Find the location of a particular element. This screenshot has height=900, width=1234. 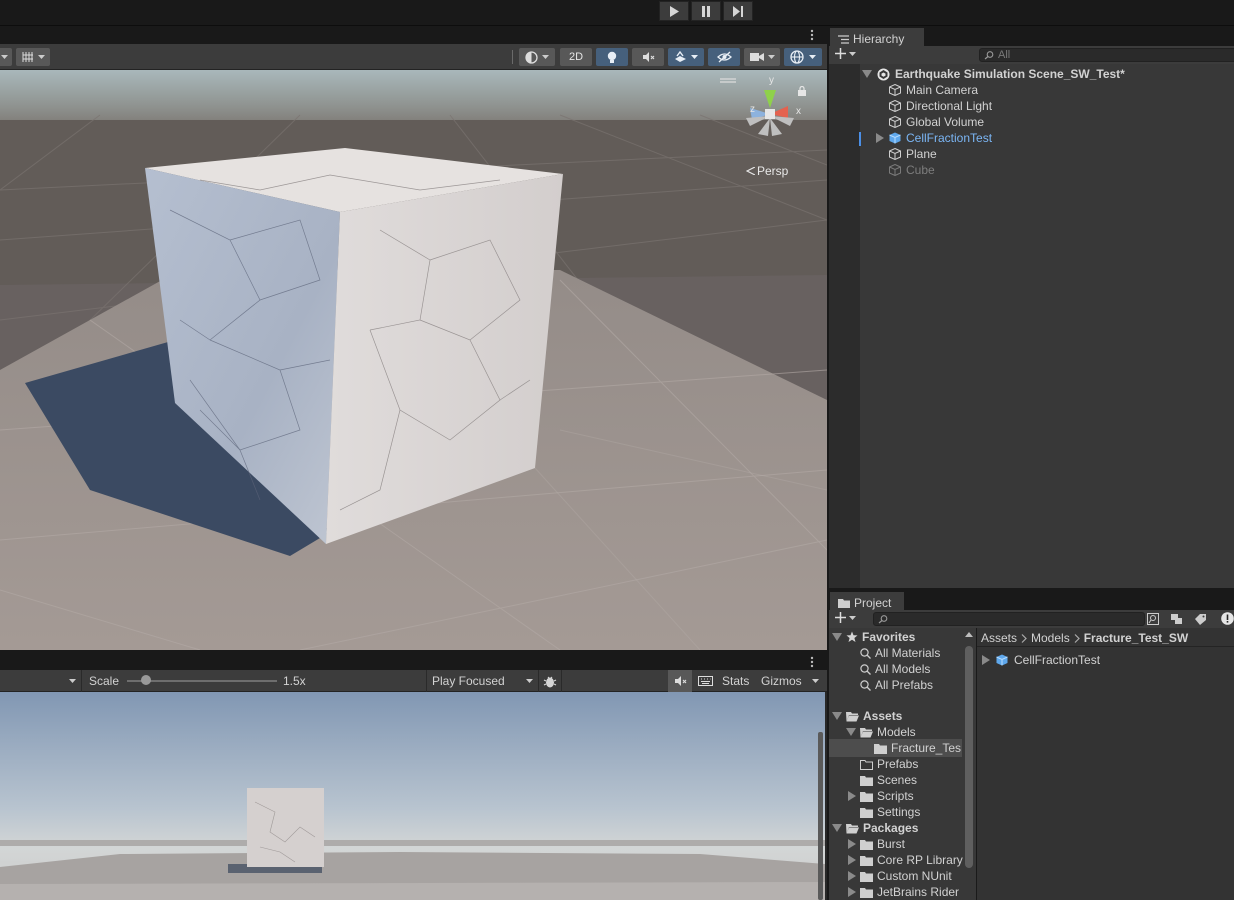

scripts-folder: Scripts is located at coordinates (881, 796).